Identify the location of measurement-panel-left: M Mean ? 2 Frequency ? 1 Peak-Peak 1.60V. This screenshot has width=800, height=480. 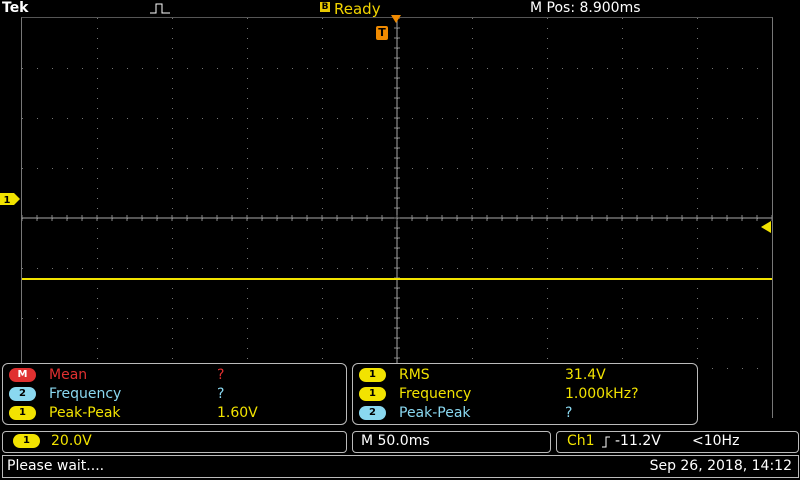
(174, 394).